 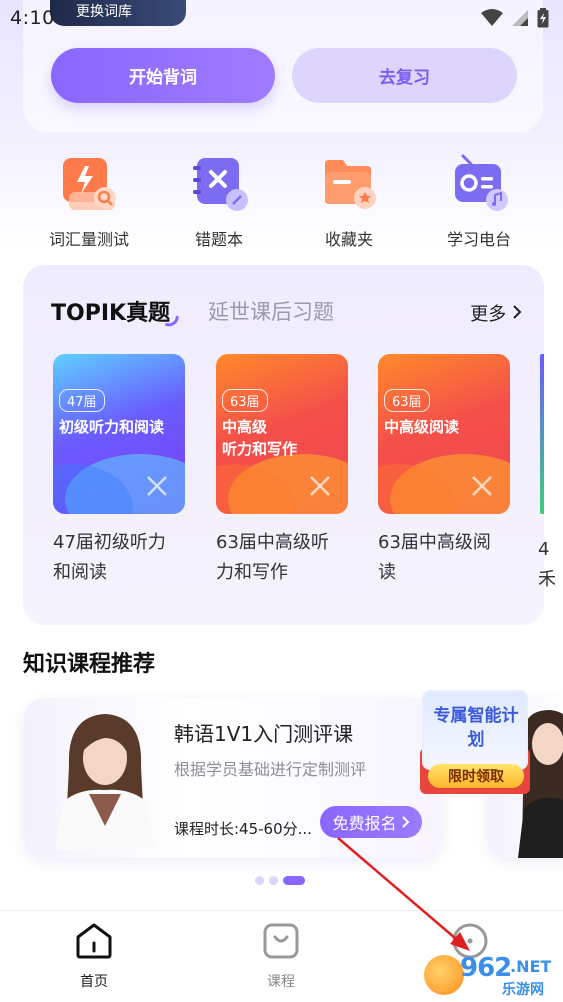 What do you see at coordinates (478, 239) in the screenshot?
I see `quick-label: 学习电台` at bounding box center [478, 239].